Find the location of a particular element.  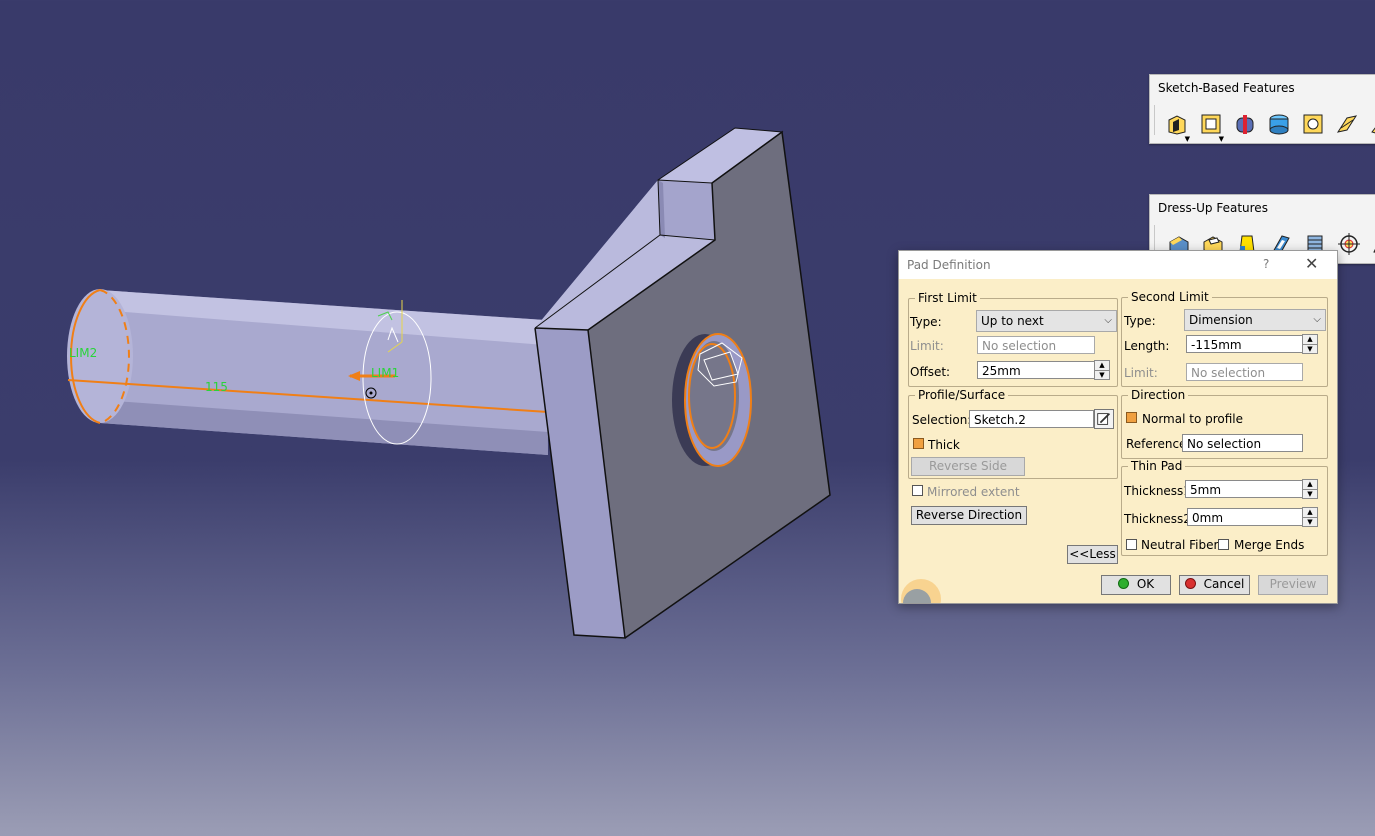

hole-icon is located at coordinates (1313, 124).